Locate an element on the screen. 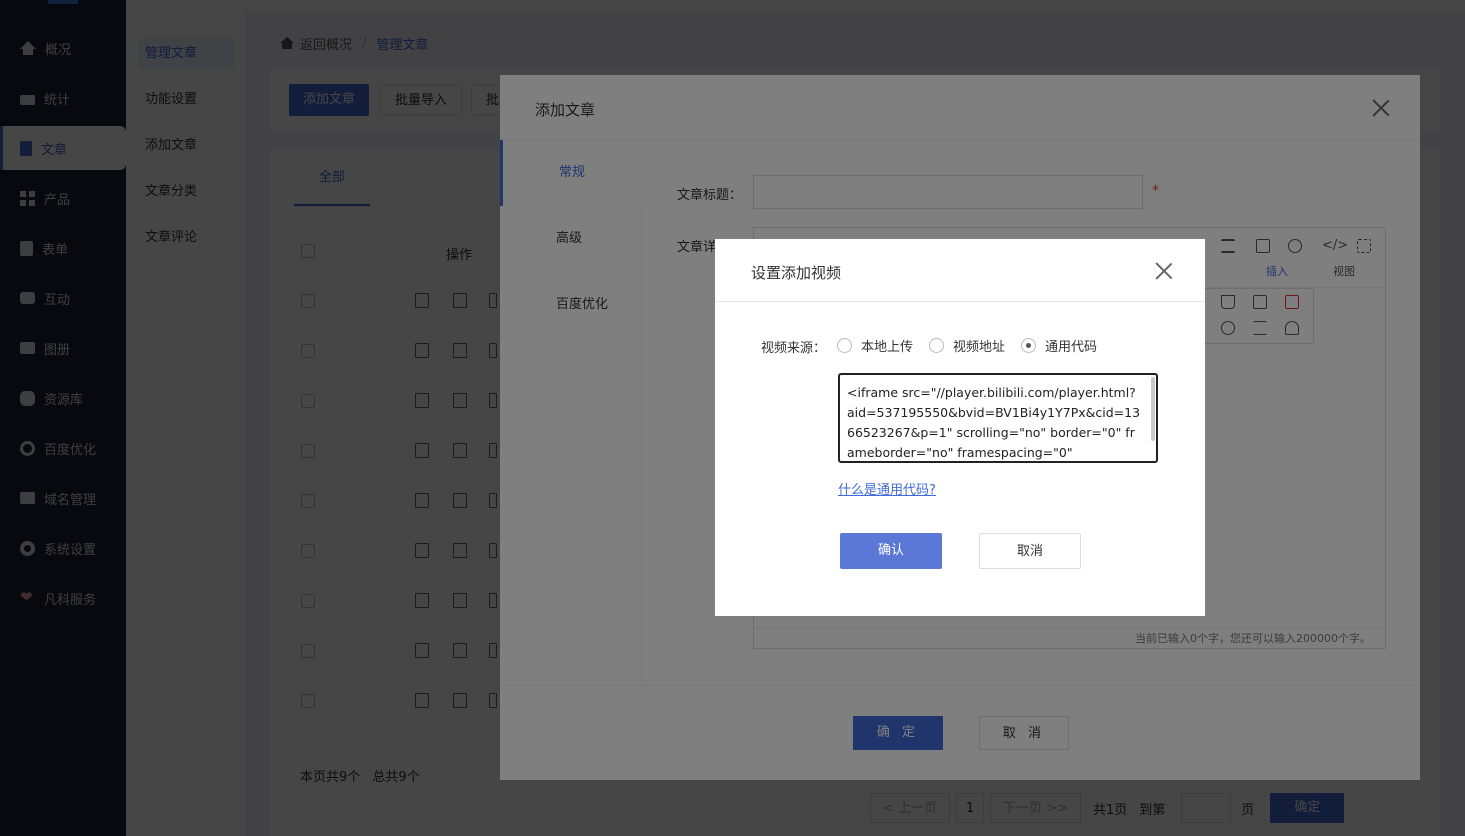 The width and height of the screenshot is (1465, 836). dialog-header: 设置添加视频 is located at coordinates (960, 270).